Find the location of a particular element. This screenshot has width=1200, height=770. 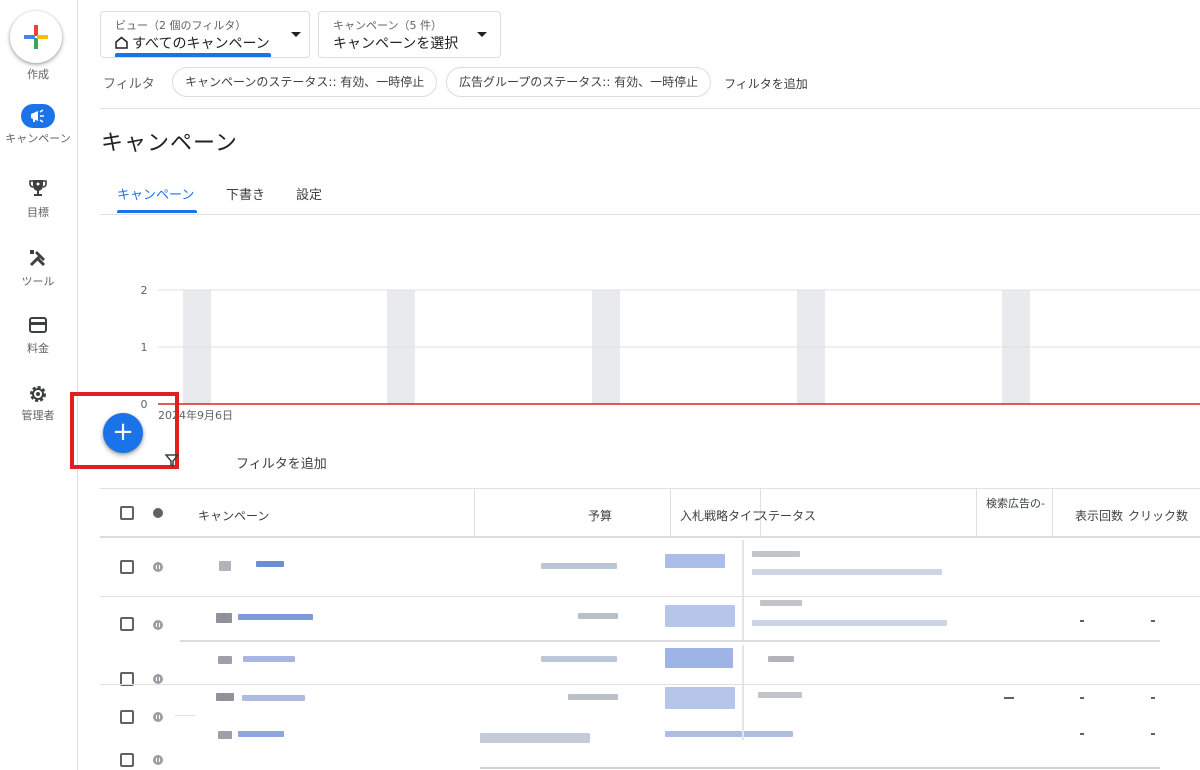

campaign-selector-caption: キャンペーン（5 件） is located at coordinates (387, 25).